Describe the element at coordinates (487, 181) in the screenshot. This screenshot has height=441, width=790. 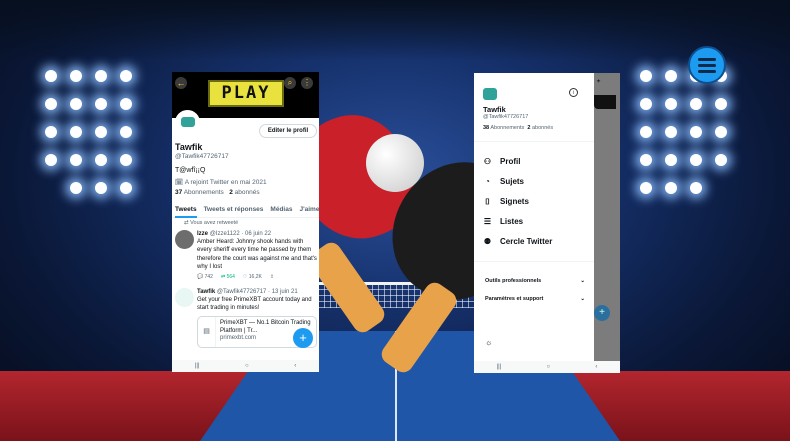
I see `topics-icon: ◔` at that location.